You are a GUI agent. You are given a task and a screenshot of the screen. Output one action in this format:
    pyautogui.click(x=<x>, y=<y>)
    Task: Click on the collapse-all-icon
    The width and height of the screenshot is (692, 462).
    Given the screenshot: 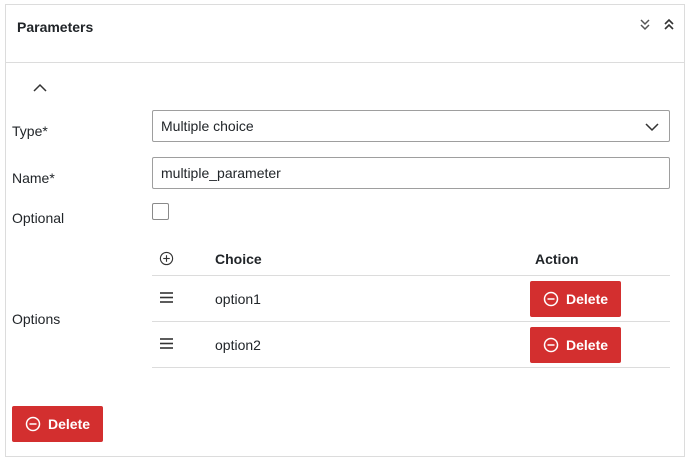 What is the action you would take?
    pyautogui.click(x=669, y=25)
    